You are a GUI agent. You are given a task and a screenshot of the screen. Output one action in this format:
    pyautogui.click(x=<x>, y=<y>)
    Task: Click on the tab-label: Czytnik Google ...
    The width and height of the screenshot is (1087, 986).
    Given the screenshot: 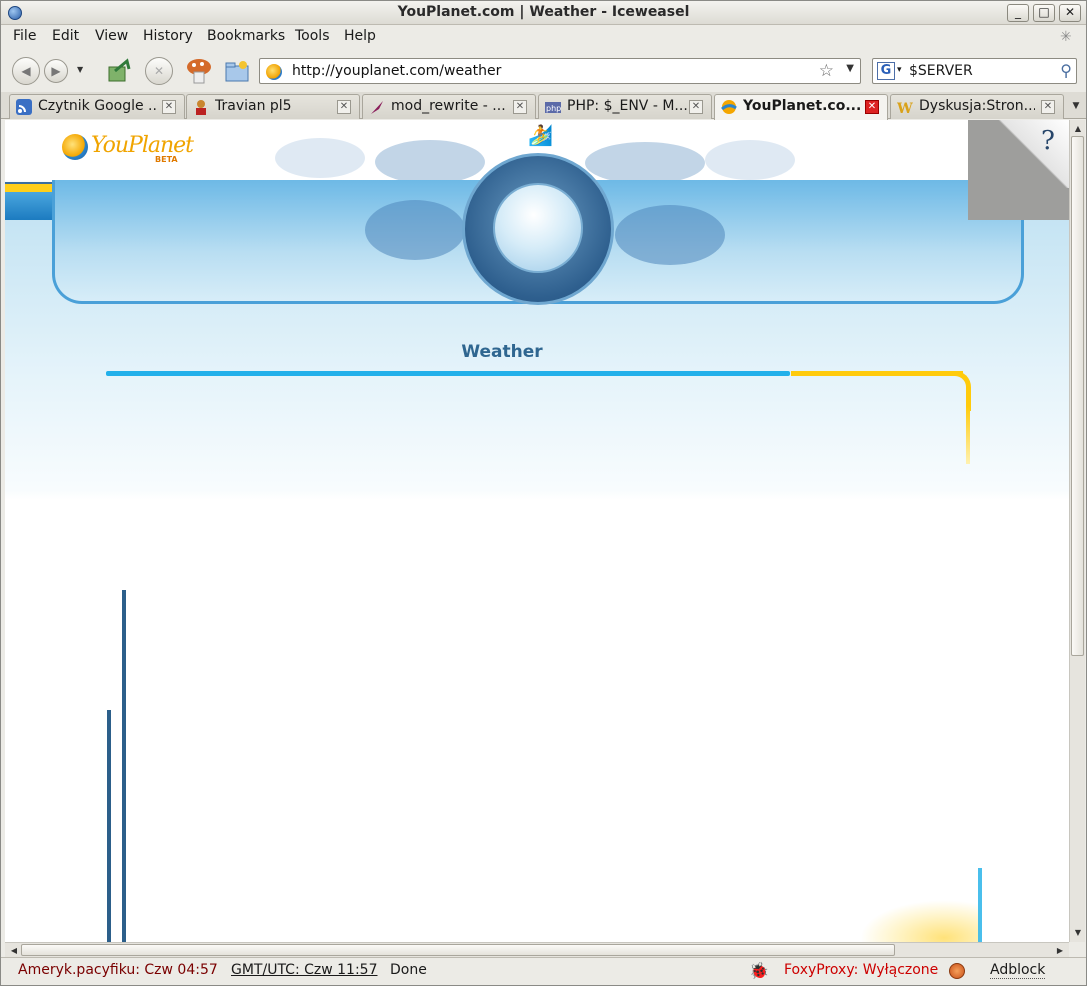 What is the action you would take?
    pyautogui.click(x=98, y=106)
    